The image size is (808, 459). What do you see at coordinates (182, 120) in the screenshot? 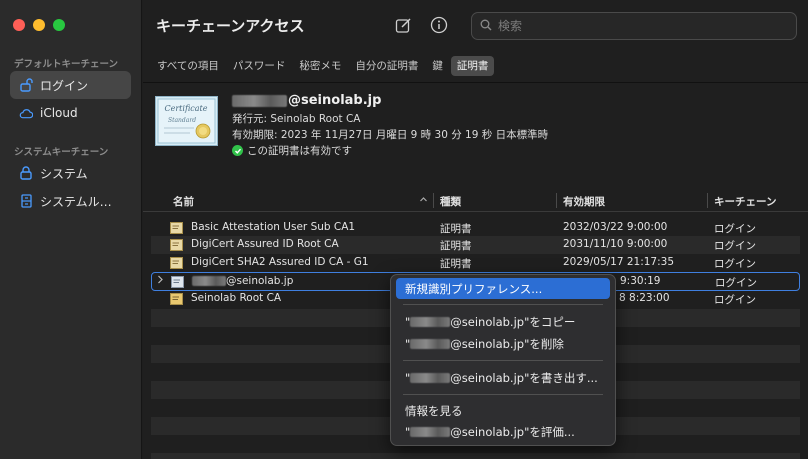
I see `certificate-image-subtitle: Standard` at bounding box center [182, 120].